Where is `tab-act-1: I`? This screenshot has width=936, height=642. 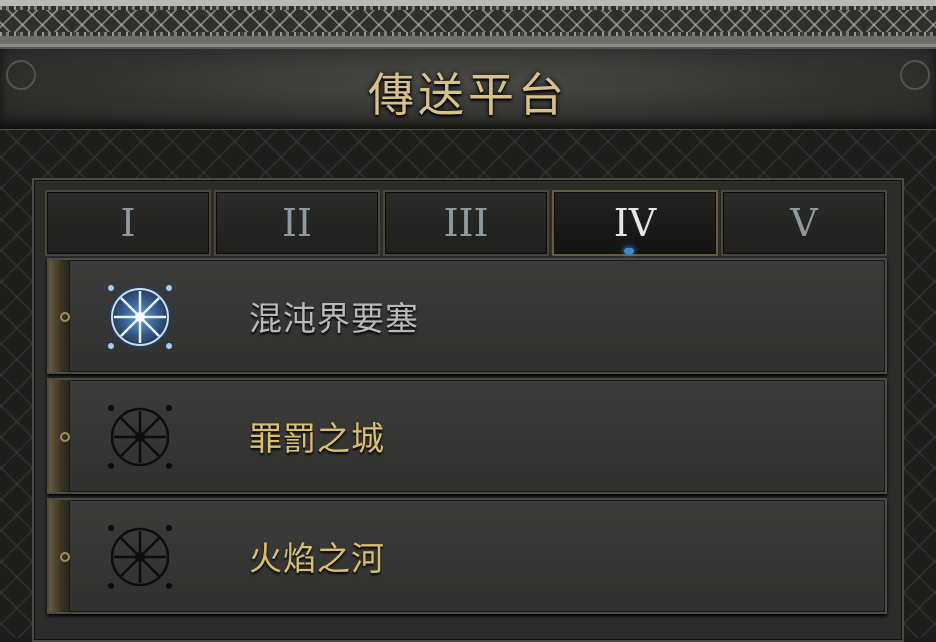
tab-act-1: I is located at coordinates (128, 223).